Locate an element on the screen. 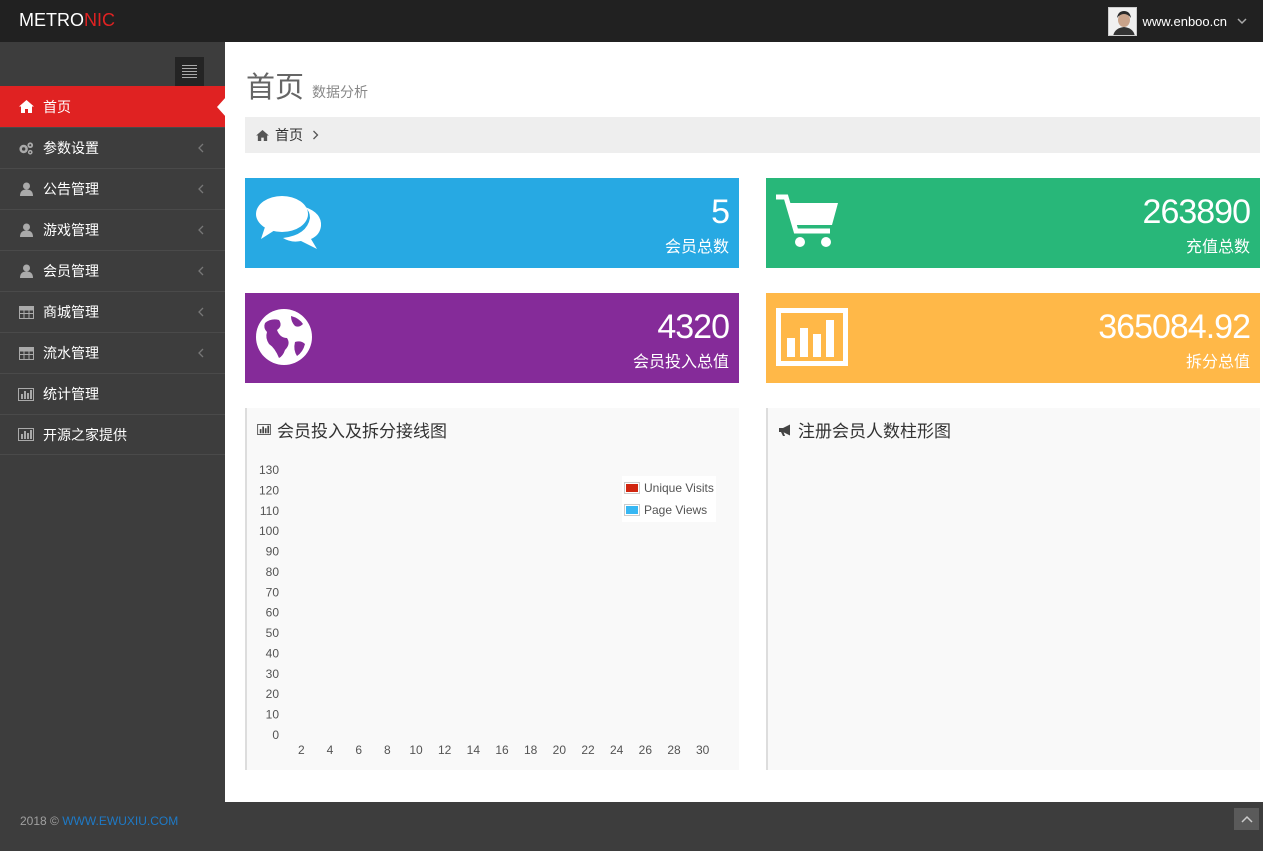 This screenshot has height=851, width=1263. stat-value: 365084.92 is located at coordinates (1174, 327).